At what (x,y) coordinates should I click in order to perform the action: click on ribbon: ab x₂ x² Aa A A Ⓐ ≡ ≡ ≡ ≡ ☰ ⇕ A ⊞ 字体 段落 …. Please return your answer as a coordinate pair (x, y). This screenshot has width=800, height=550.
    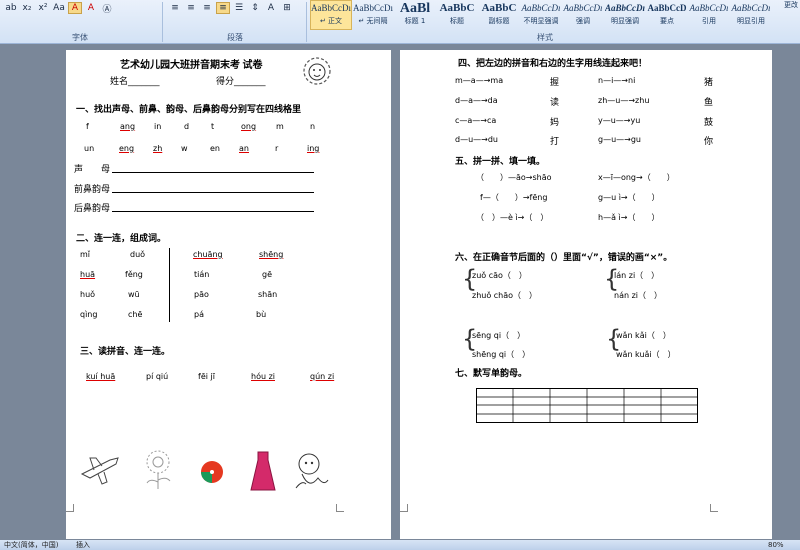
    Looking at the image, I should click on (400, 22).